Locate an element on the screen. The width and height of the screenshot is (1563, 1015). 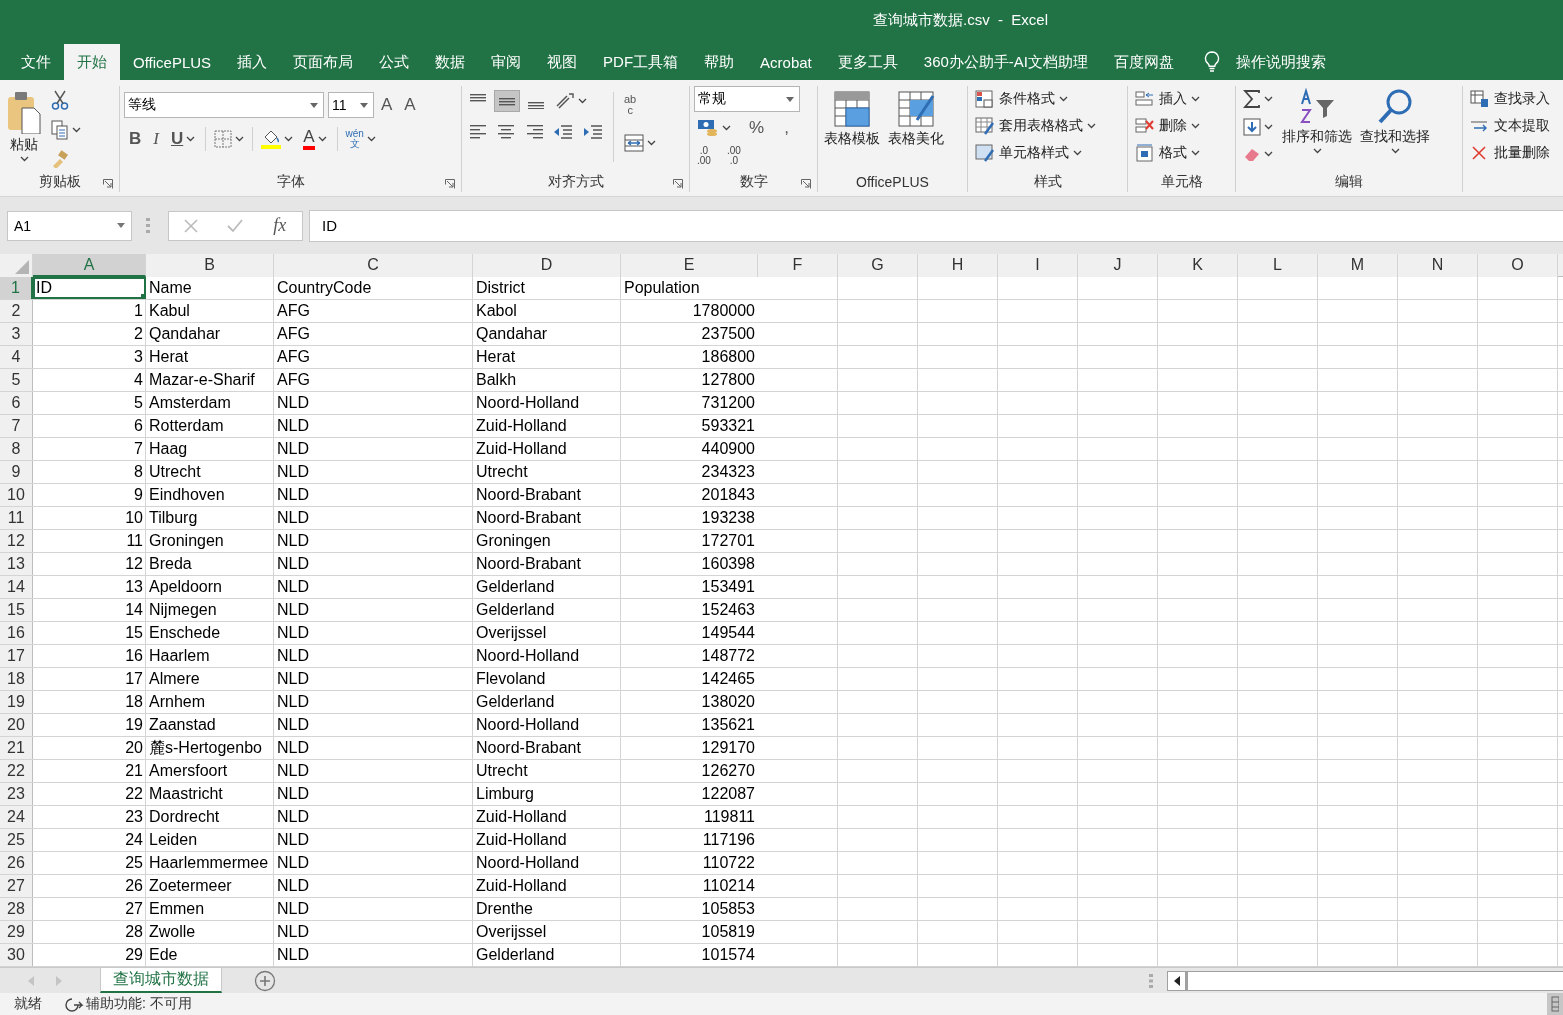
row-header: 2 is located at coordinates (16, 311).